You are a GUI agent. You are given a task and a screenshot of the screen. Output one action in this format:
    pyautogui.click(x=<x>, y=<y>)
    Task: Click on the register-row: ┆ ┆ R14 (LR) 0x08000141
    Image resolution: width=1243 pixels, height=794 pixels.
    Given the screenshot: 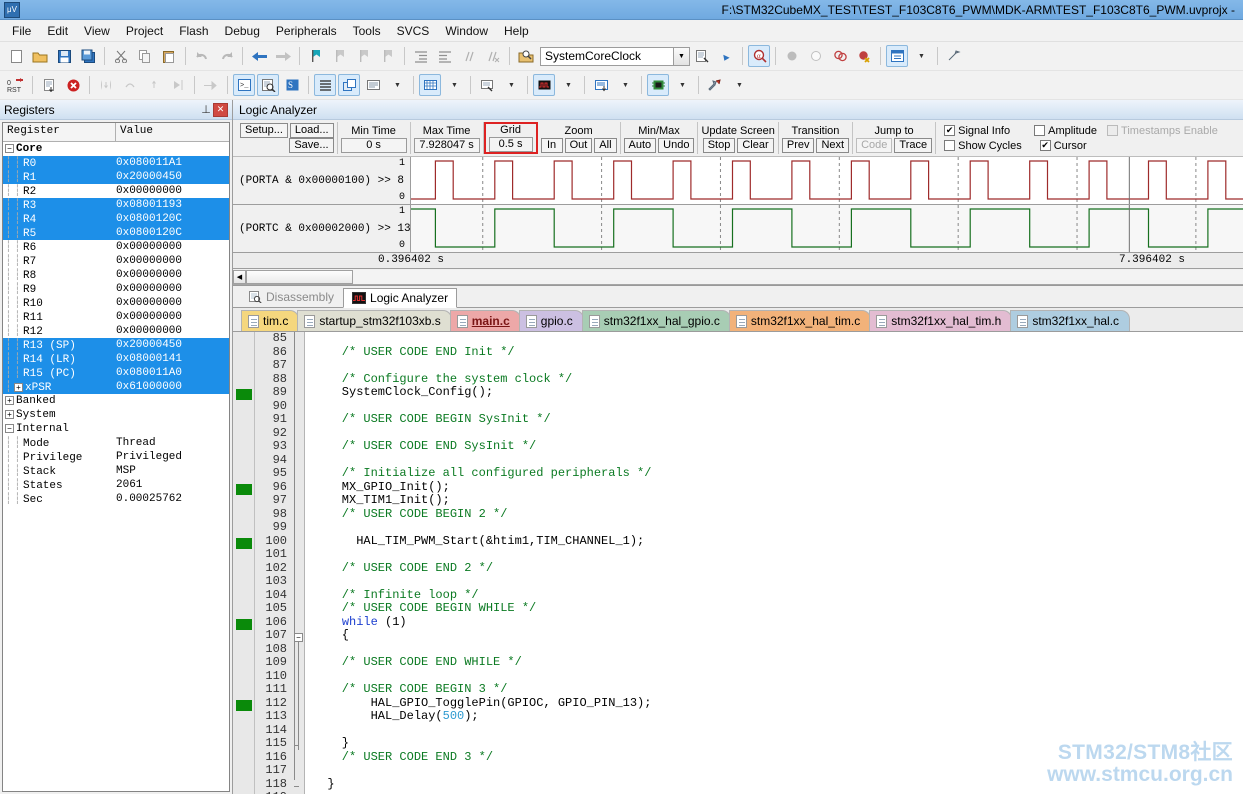 What is the action you would take?
    pyautogui.click(x=116, y=359)
    